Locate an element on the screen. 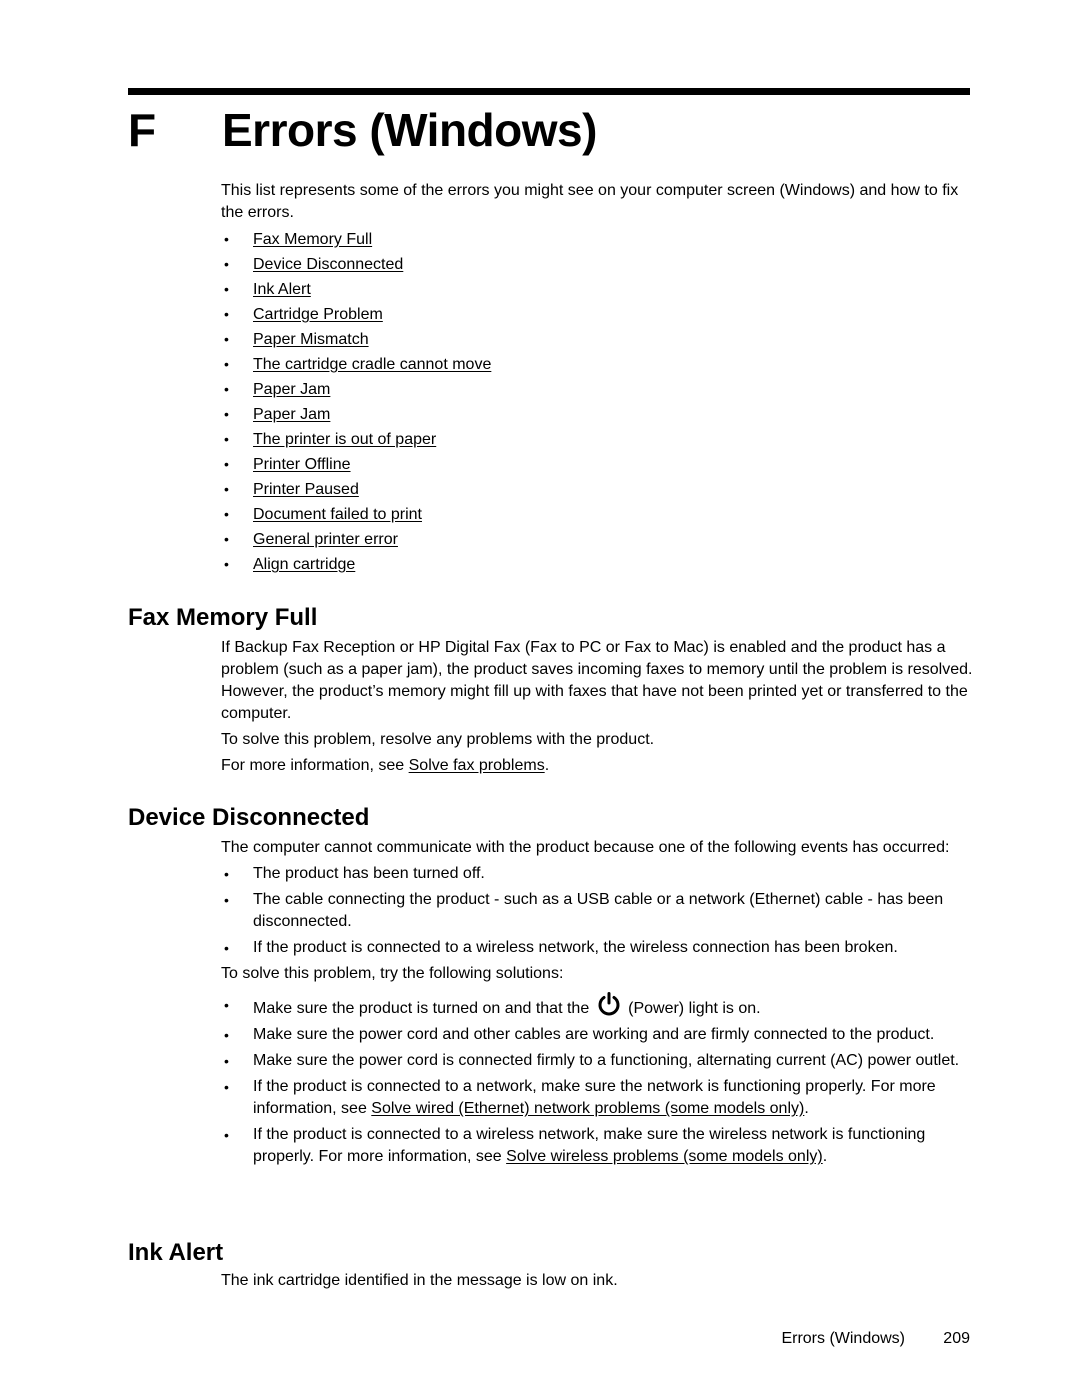  more-info-suffix: . is located at coordinates (547, 765).